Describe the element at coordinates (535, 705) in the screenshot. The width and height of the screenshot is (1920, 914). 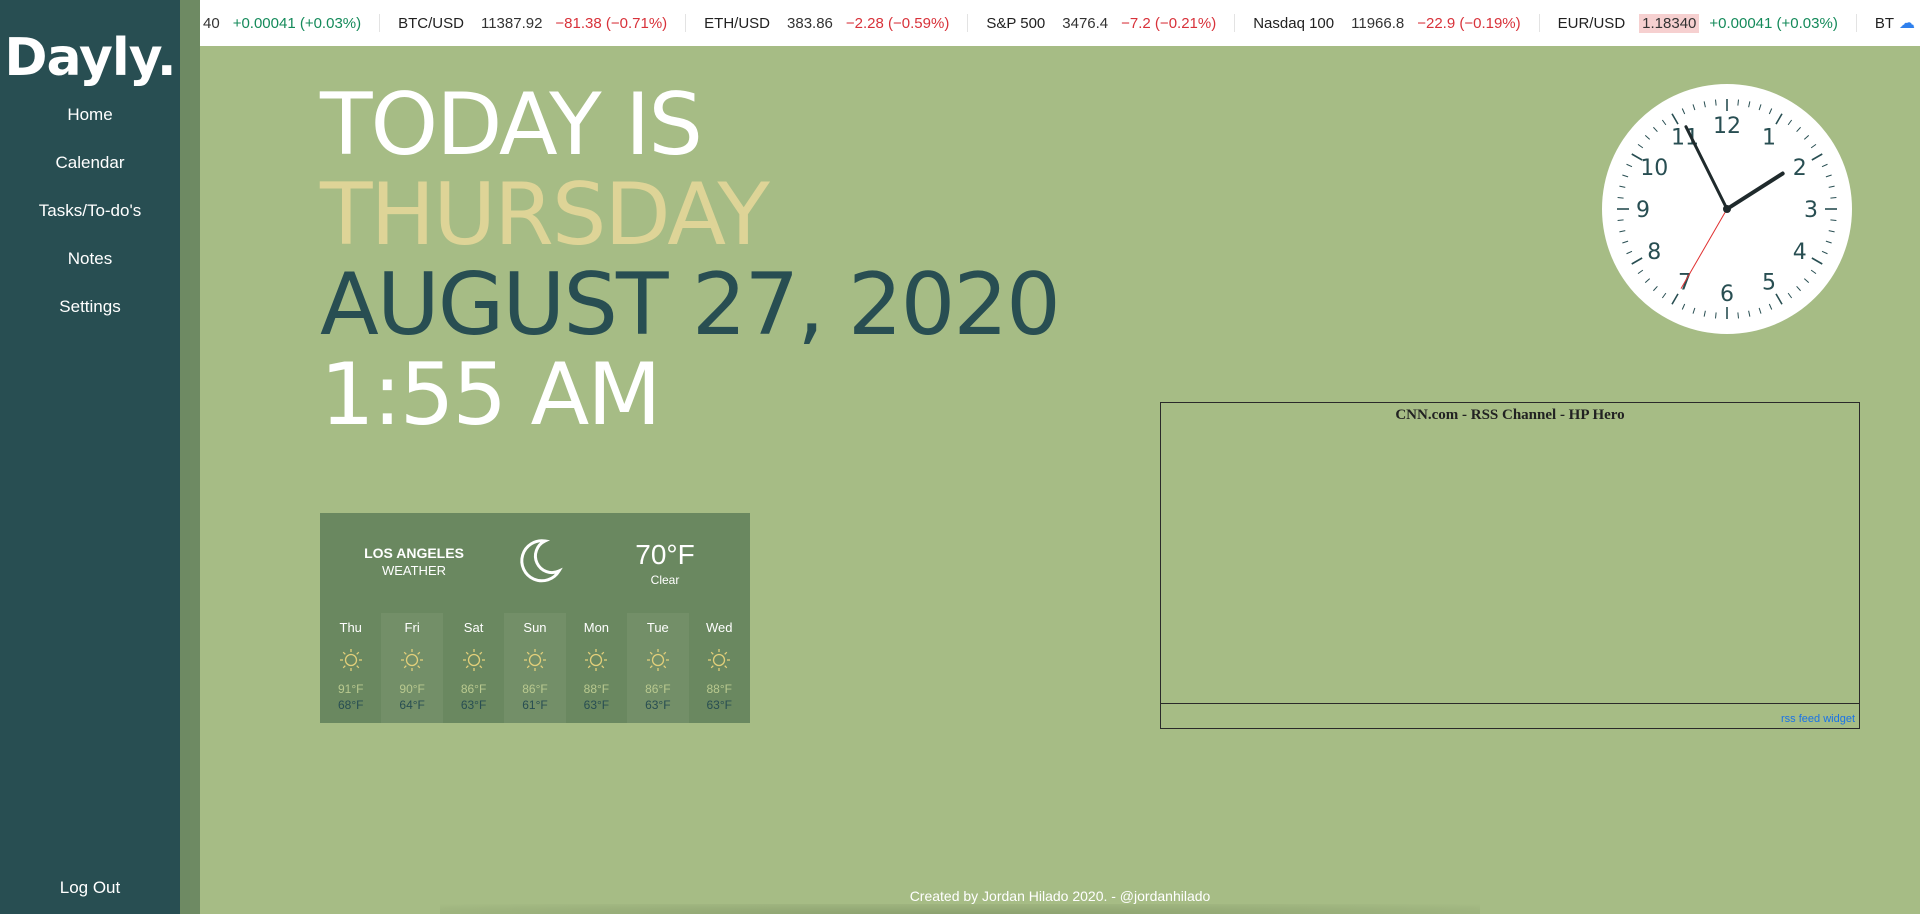
I see `forecast-low: 61°F` at that location.